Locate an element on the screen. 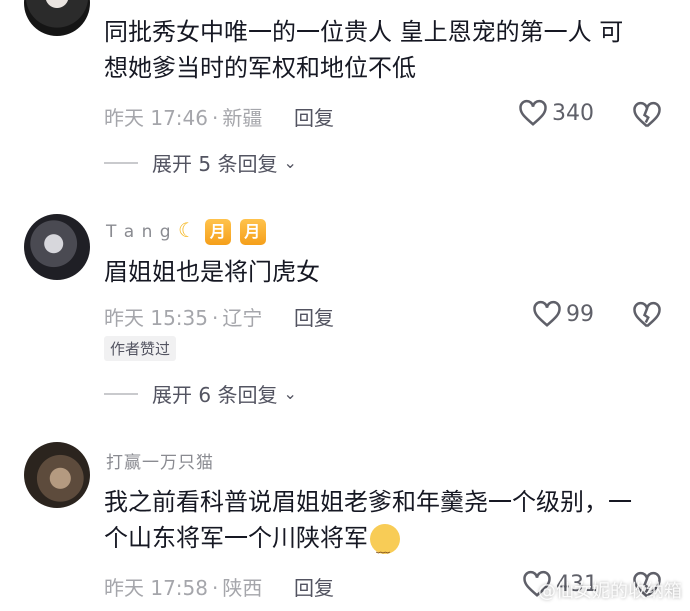  expand-replies-button: 展开 5 条回复 ⌄ is located at coordinates (200, 162).